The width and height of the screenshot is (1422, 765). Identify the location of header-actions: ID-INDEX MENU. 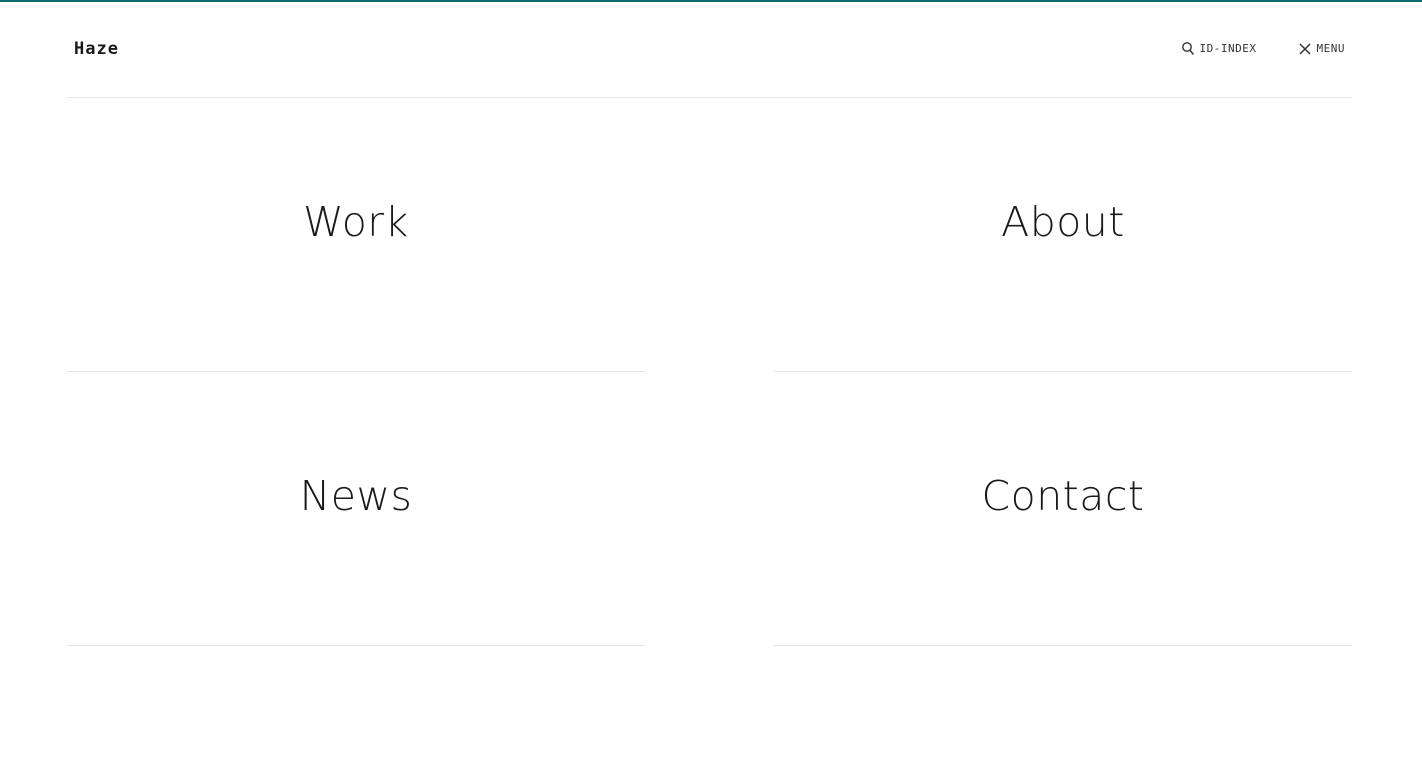
(1263, 48).